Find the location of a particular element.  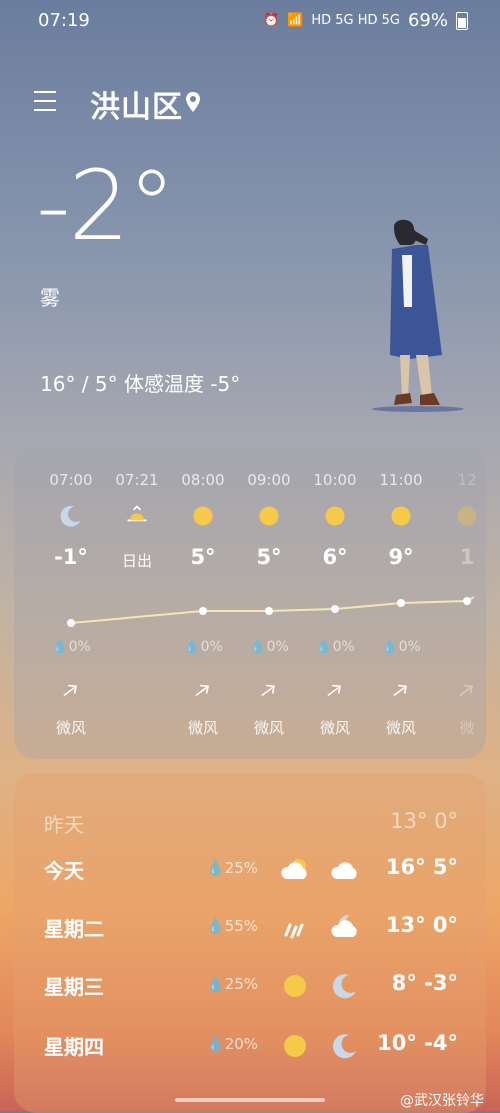

temperature-curve is located at coordinates (271, 611).